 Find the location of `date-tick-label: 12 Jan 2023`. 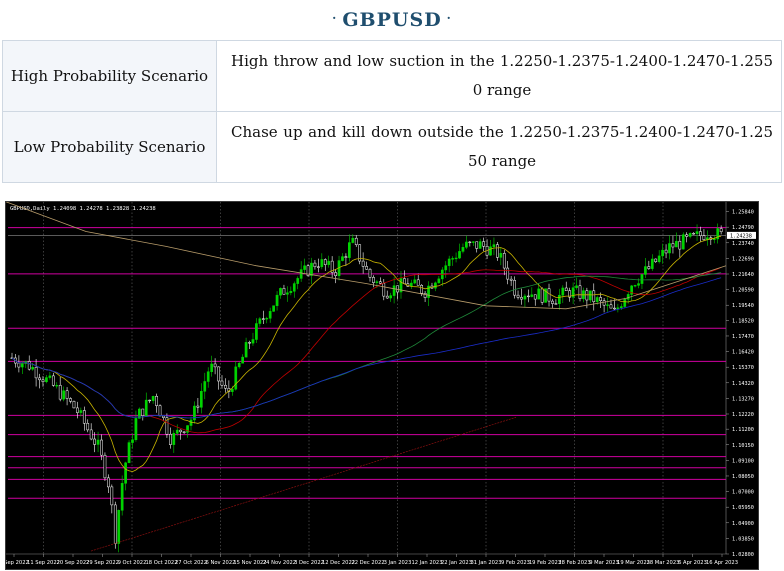

date-tick-label: 12 Jan 2023 is located at coordinates (426, 563).